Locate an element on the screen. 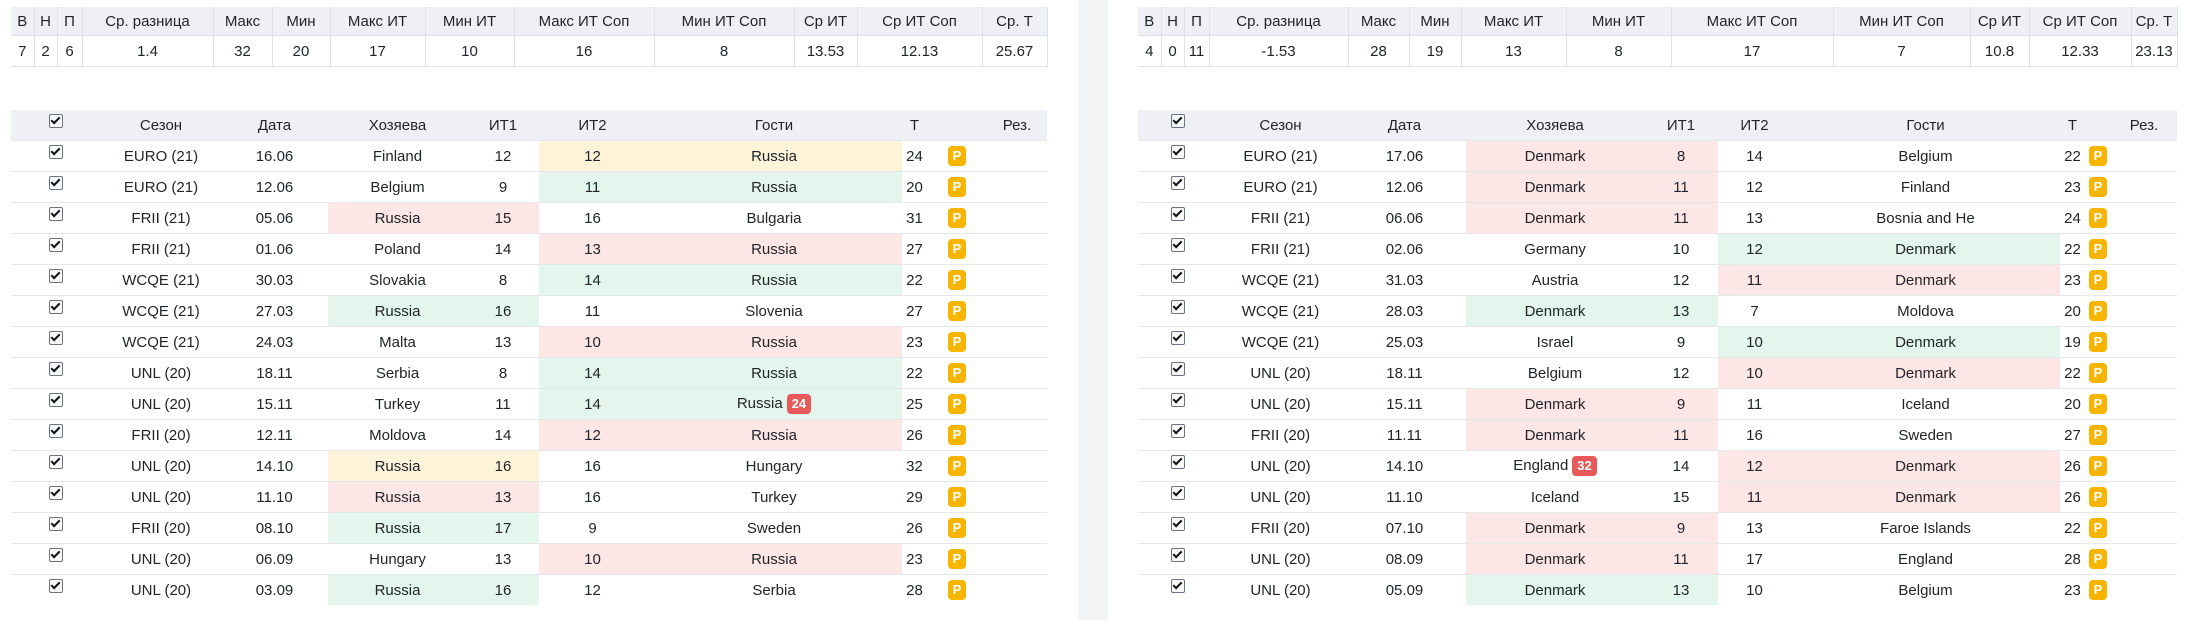  spacer-cell is located at coordinates (1017, 559).